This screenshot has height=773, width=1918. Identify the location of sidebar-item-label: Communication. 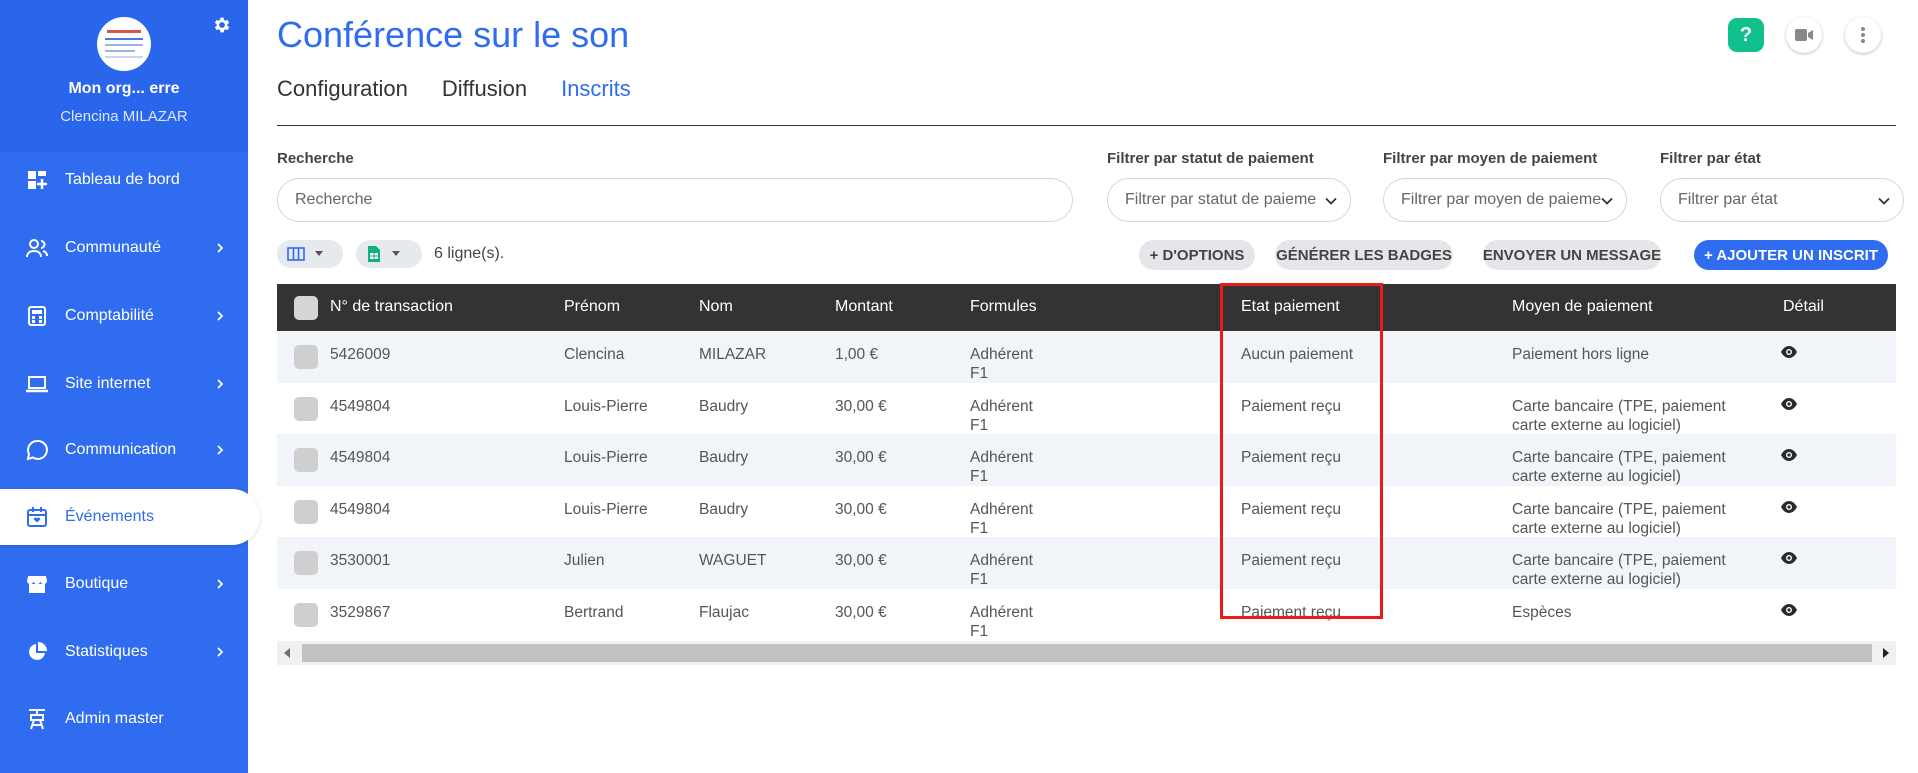
(121, 449).